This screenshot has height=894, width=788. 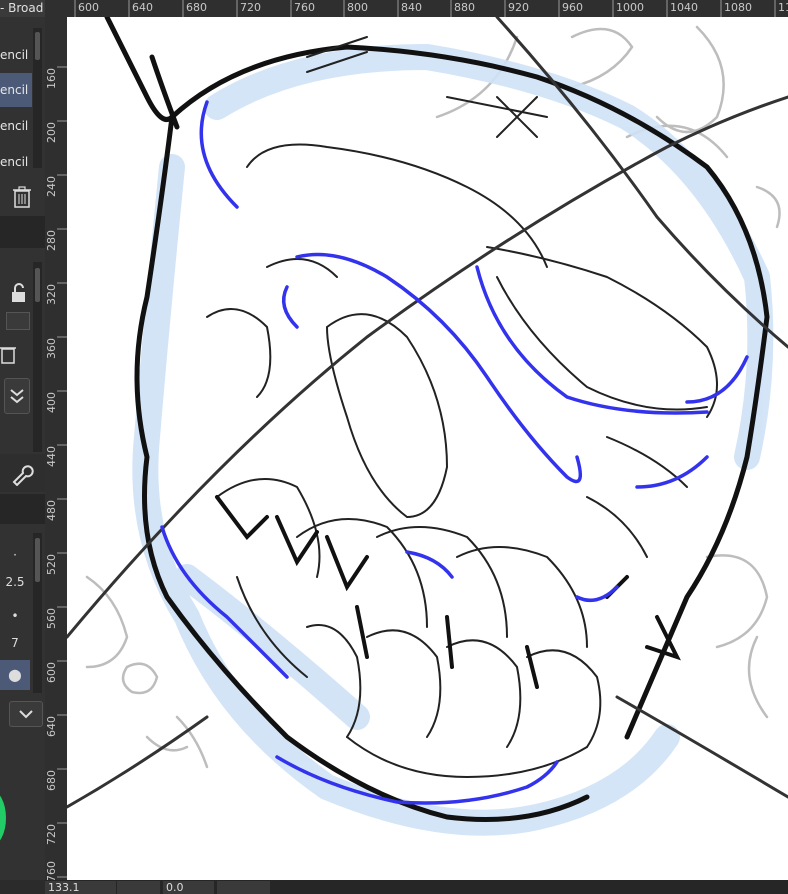 What do you see at coordinates (357, 7) in the screenshot?
I see `ruler-tick-label: 800` at bounding box center [357, 7].